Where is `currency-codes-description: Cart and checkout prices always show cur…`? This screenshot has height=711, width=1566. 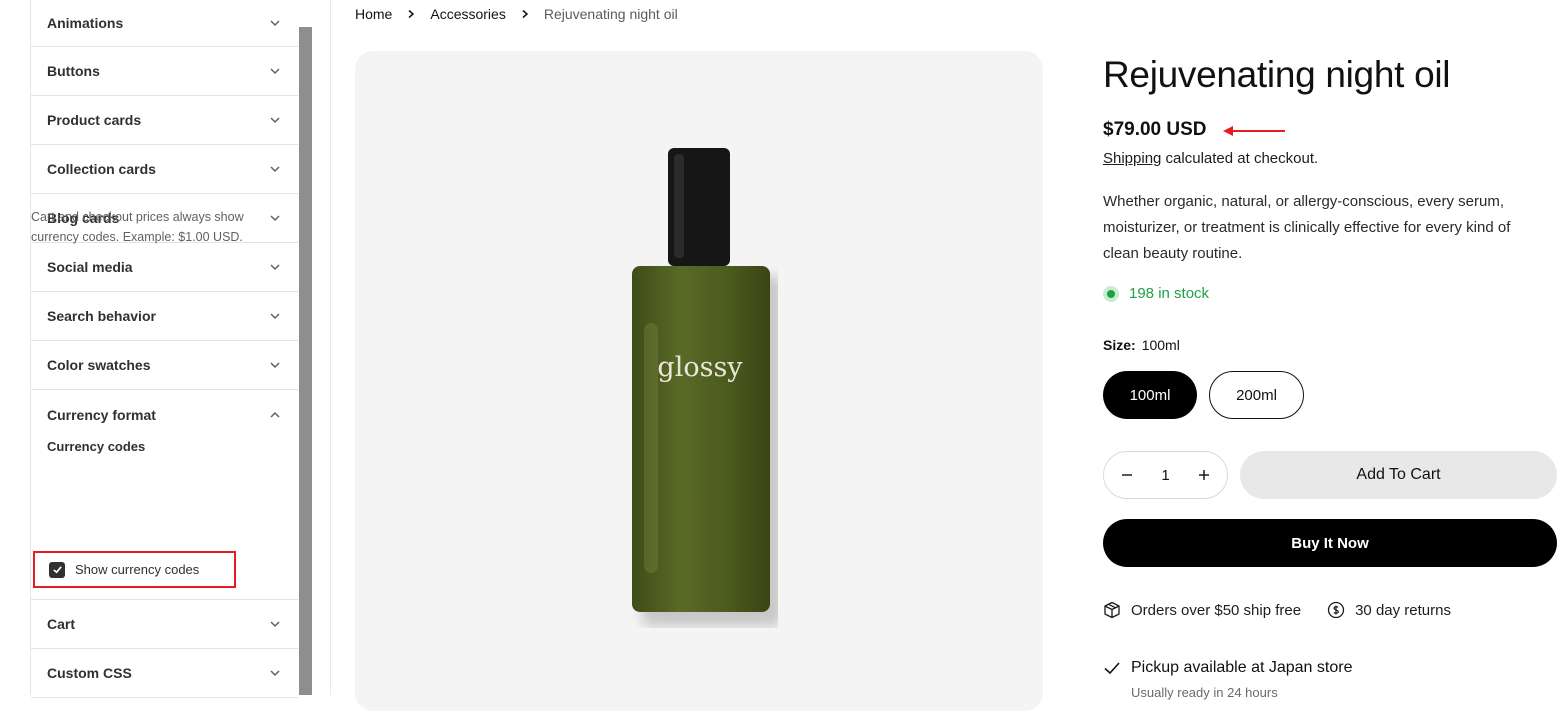 currency-codes-description: Cart and checkout prices always show cur… is located at coordinates (137, 227).